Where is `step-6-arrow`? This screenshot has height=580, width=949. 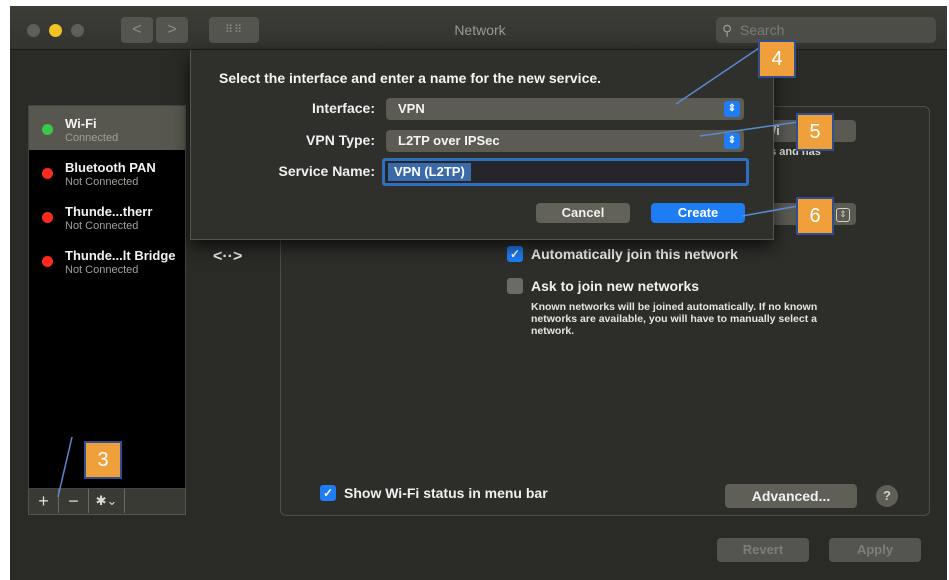 step-6-arrow is located at coordinates (770, 211).